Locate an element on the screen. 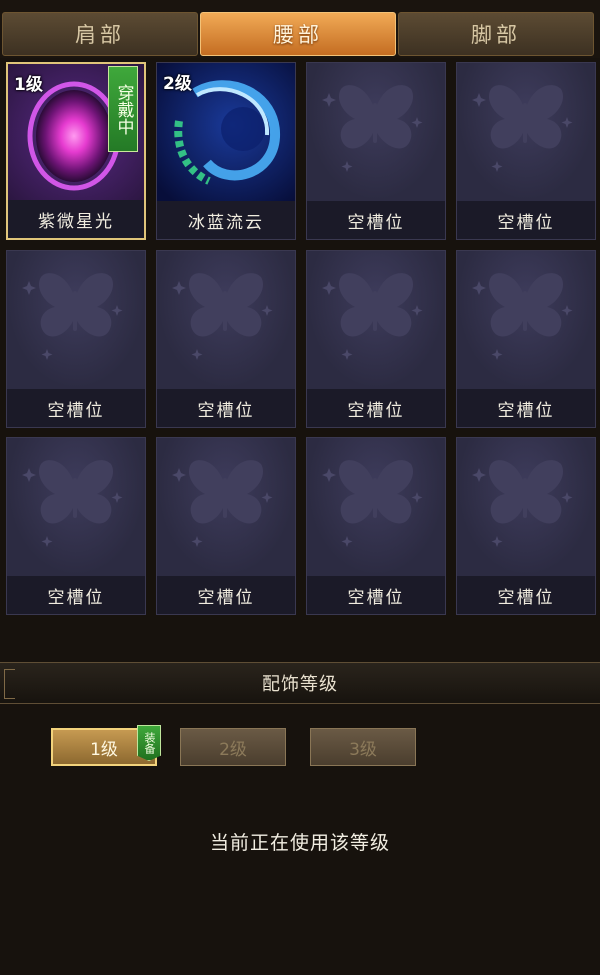 The height and width of the screenshot is (975, 600). tab-shoulder: 肩部 is located at coordinates (100, 34).